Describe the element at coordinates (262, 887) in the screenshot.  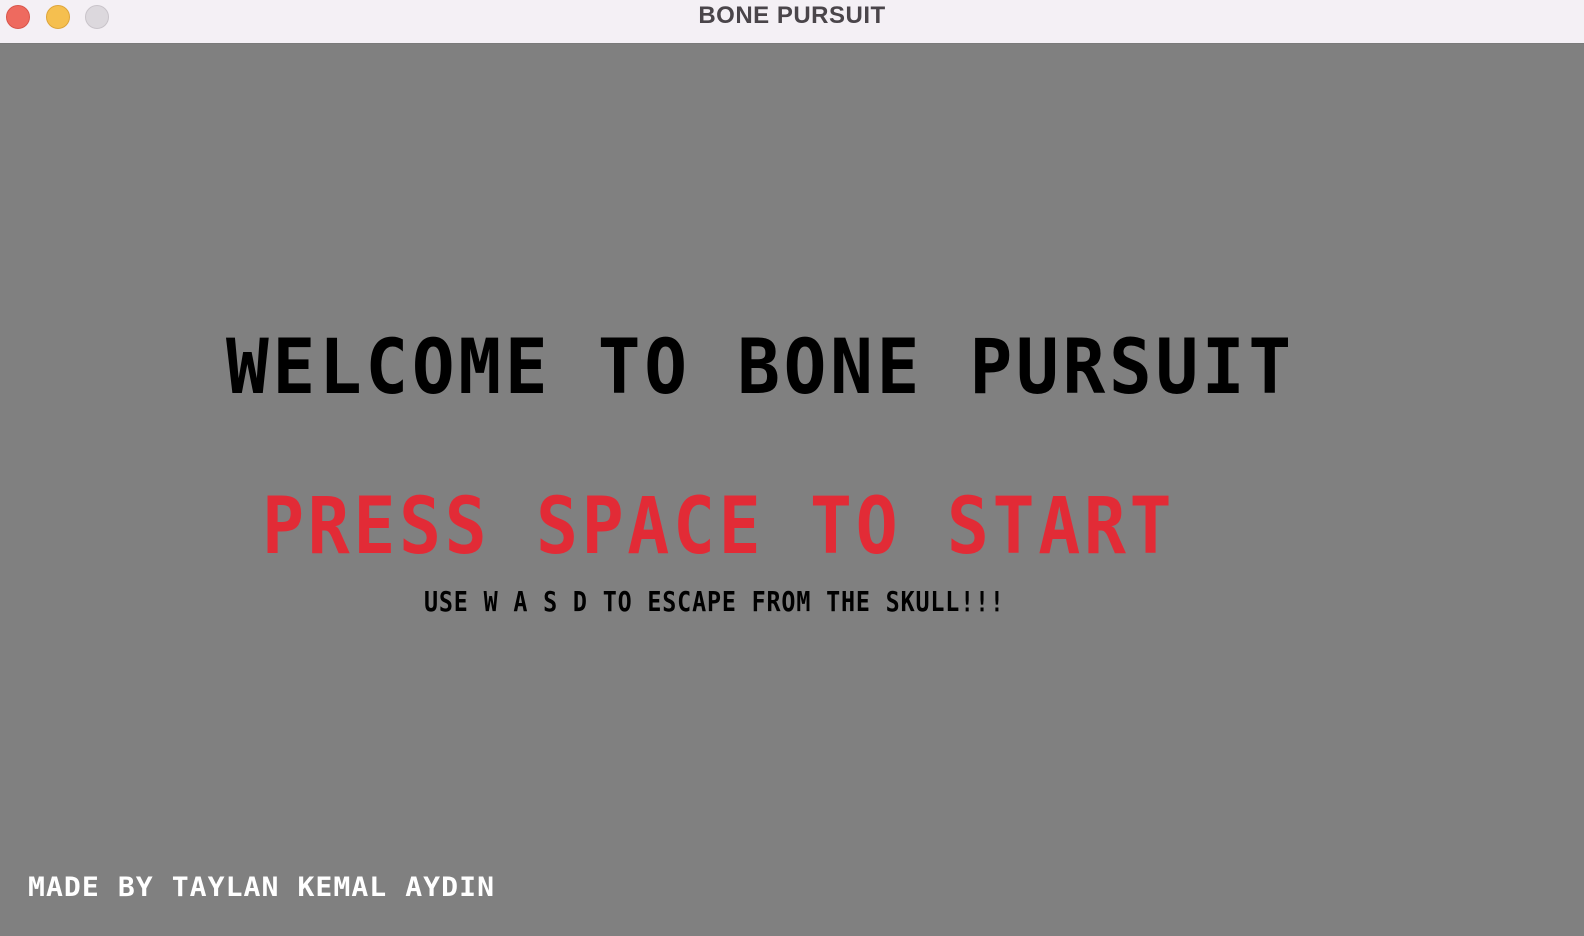
I see `author-credits: MADE BY TAYLAN KEMAL AYDIN` at that location.